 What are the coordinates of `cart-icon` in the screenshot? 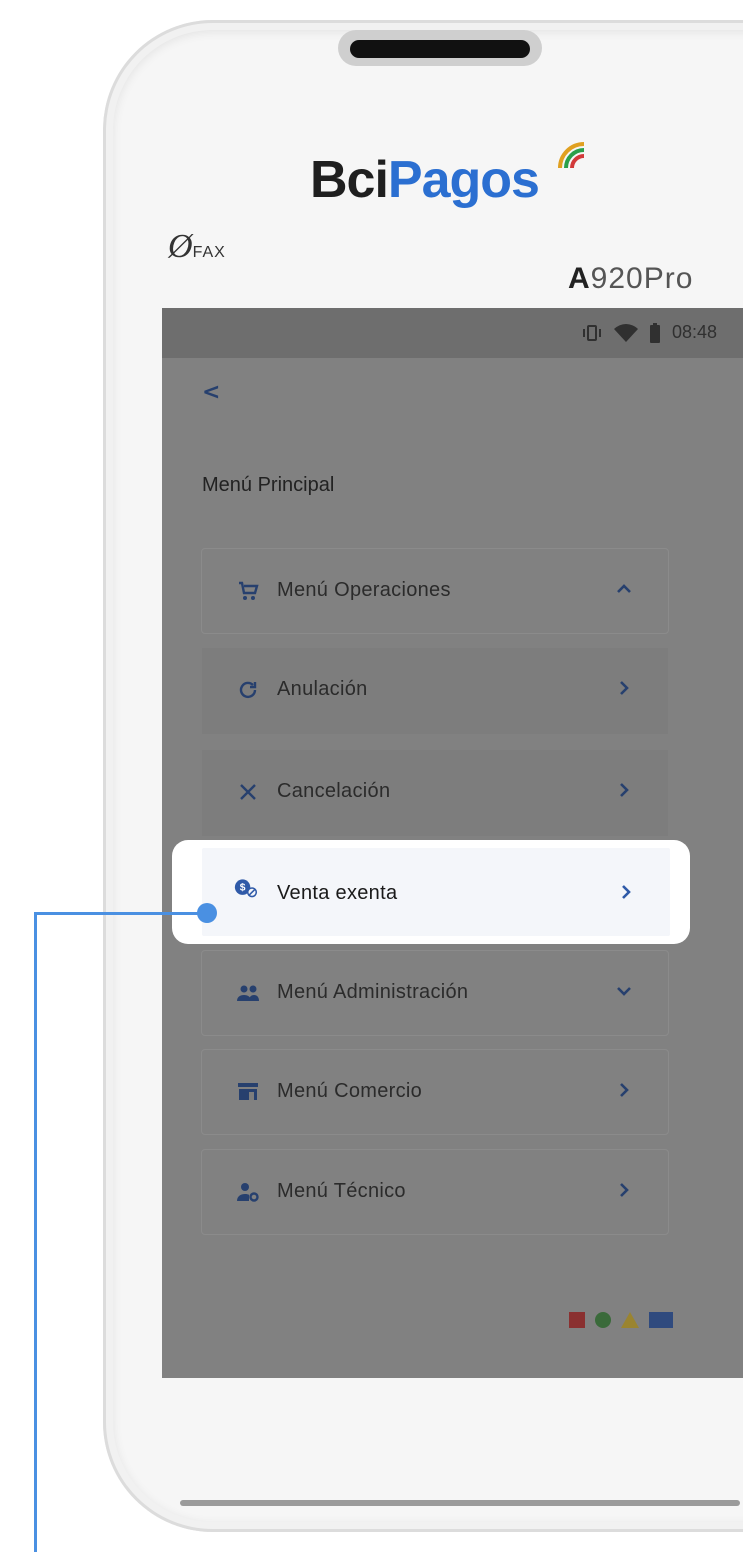 It's located at (249, 590).